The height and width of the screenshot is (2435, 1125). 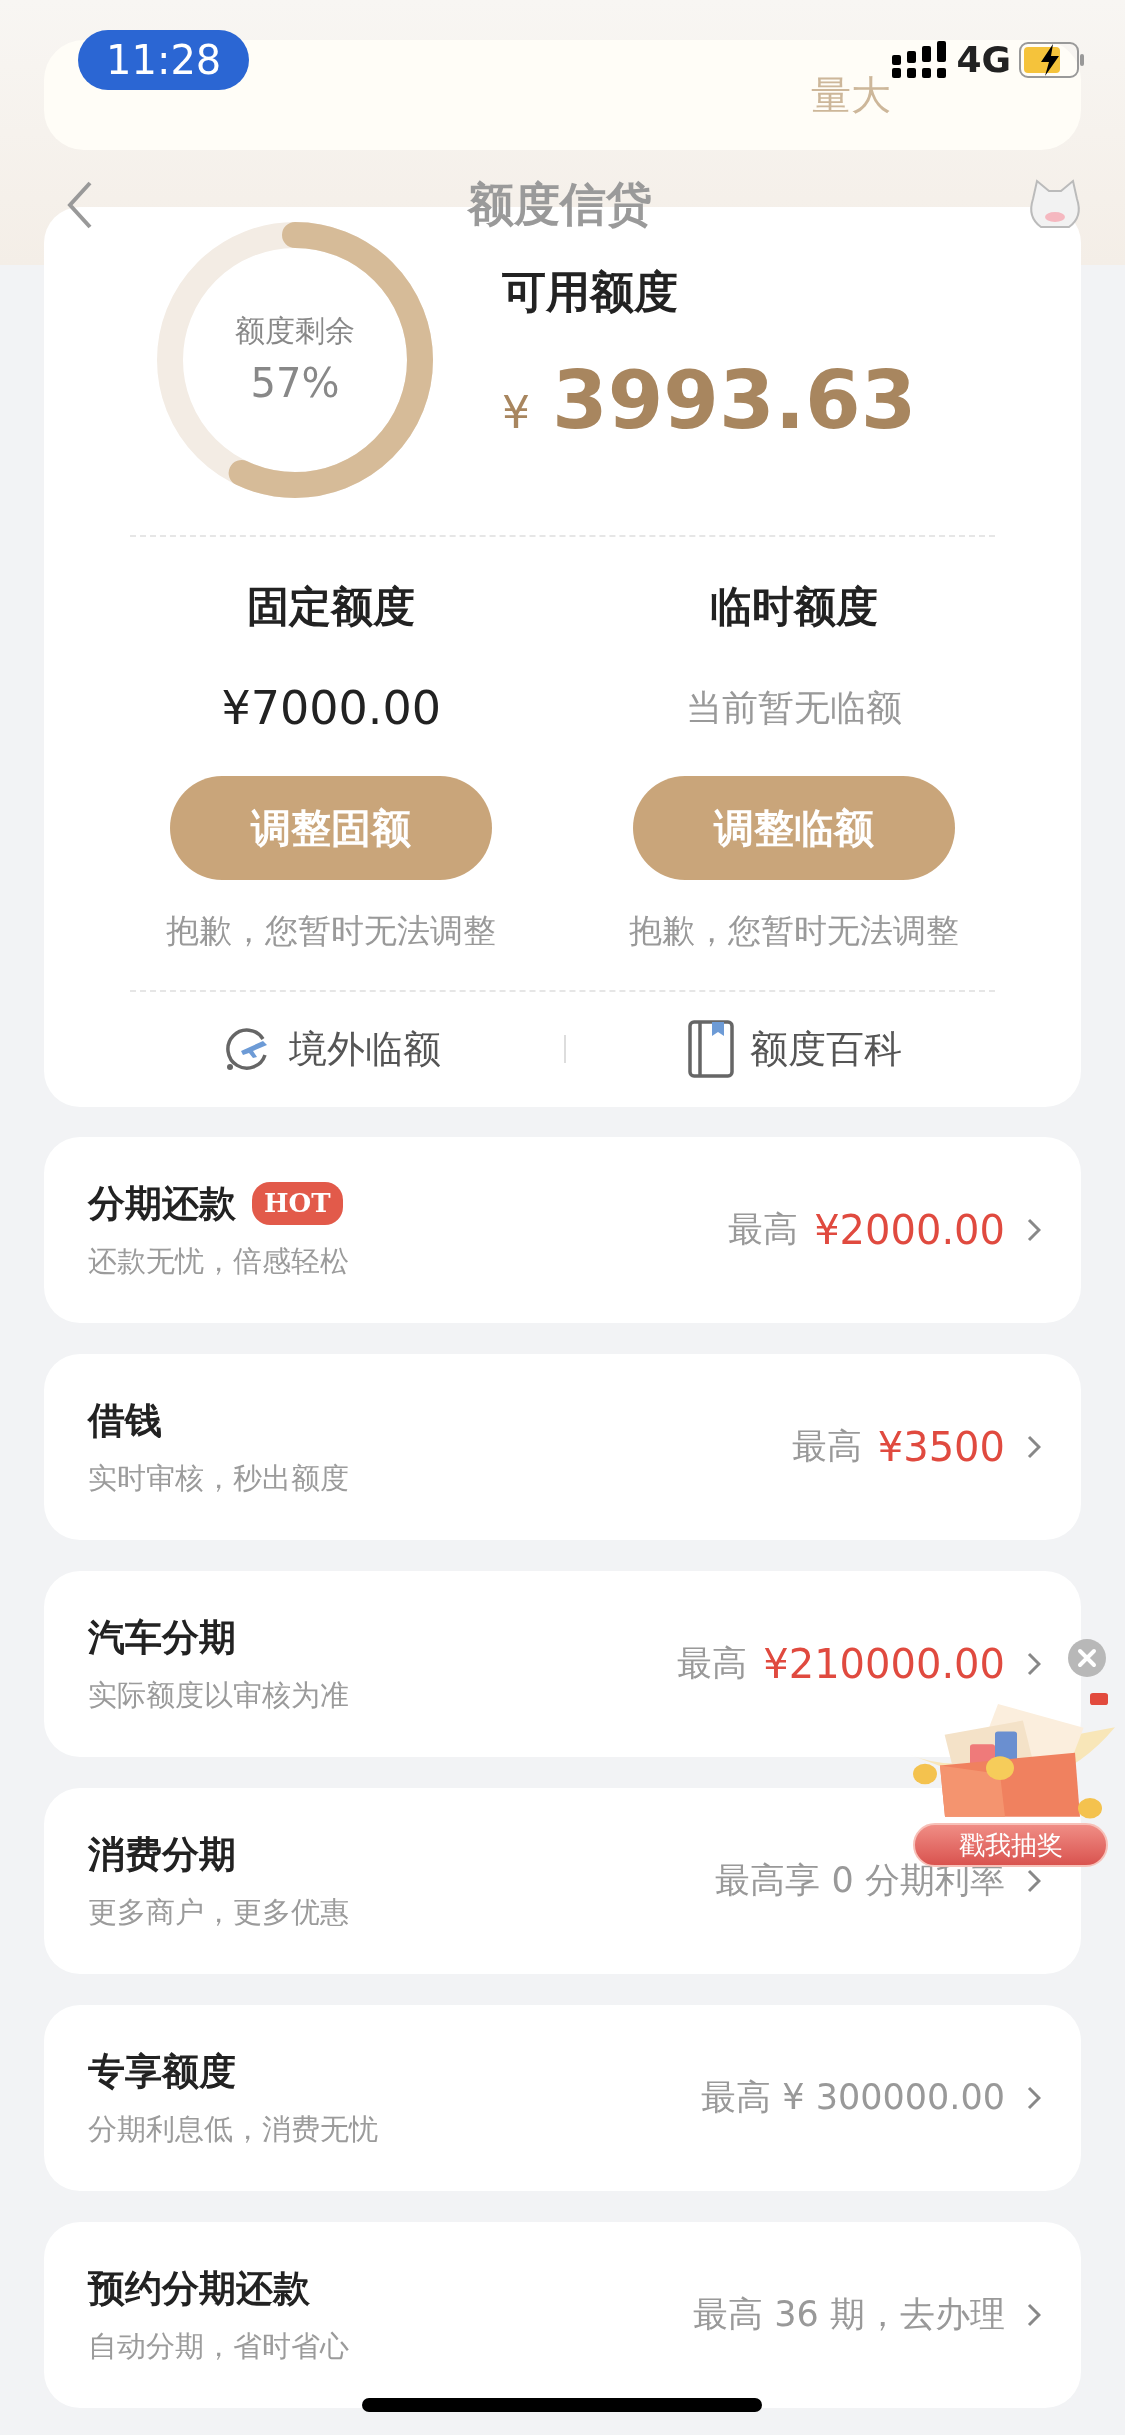 What do you see at coordinates (826, 1049) in the screenshot?
I see `link-label: 额度百科` at bounding box center [826, 1049].